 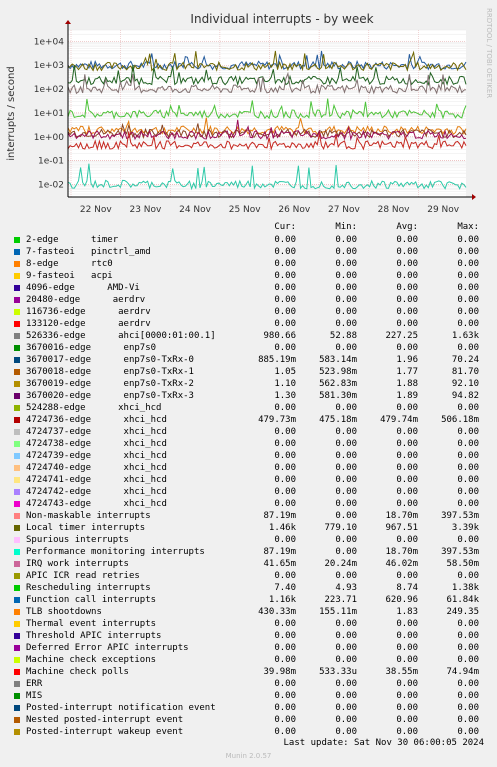 What do you see at coordinates (96, 420) in the screenshot?
I see `legend-label: 4724736-edge xhci_hcd` at bounding box center [96, 420].